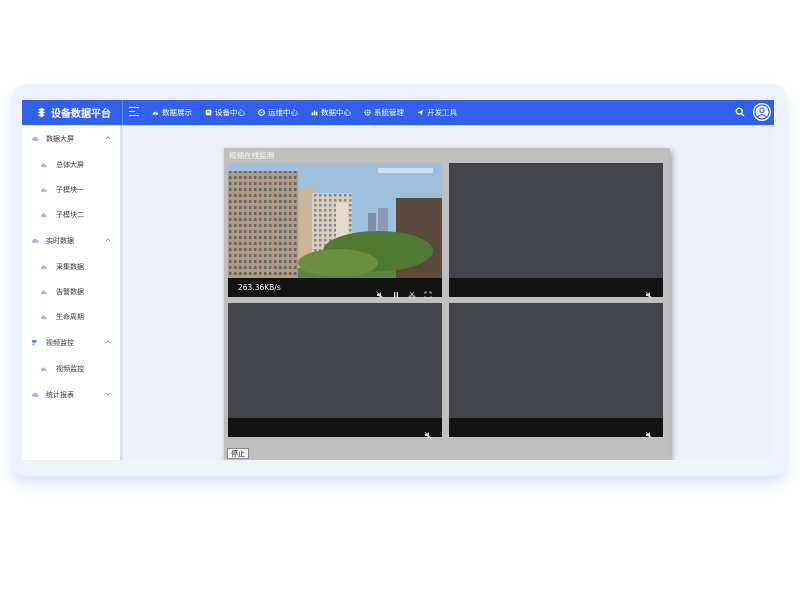 The width and height of the screenshot is (800, 600). I want to click on sidebar-item-label: 生命周期, so click(70, 317).